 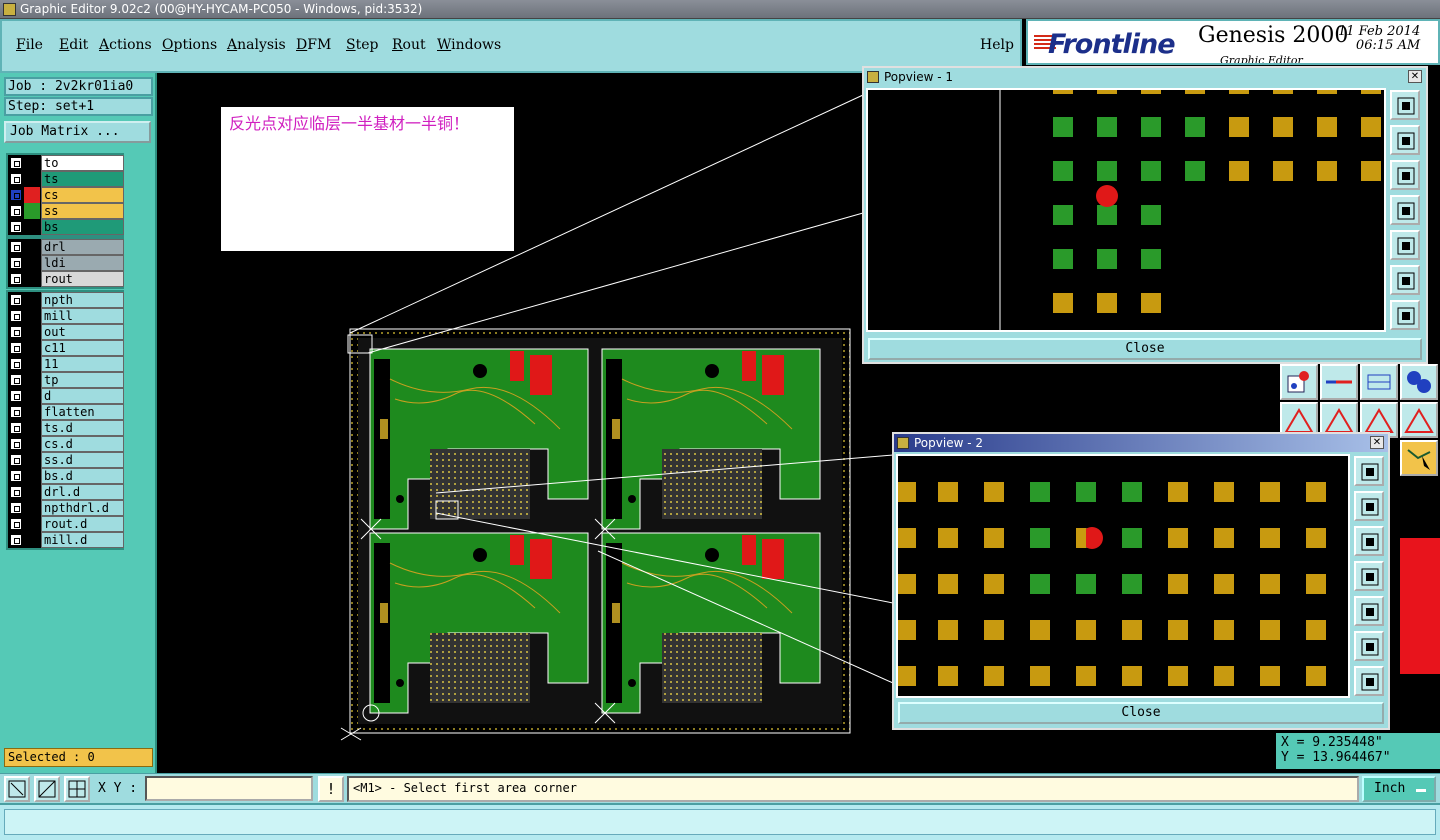 I want to click on layer-row-bs: bs, so click(x=66, y=227).